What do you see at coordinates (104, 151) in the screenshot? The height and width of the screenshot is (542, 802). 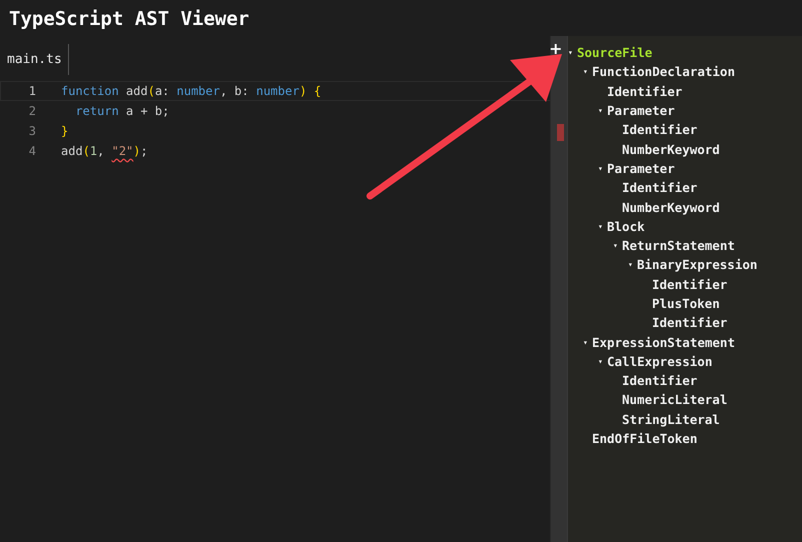 I see `code-line: add(1, "2");` at bounding box center [104, 151].